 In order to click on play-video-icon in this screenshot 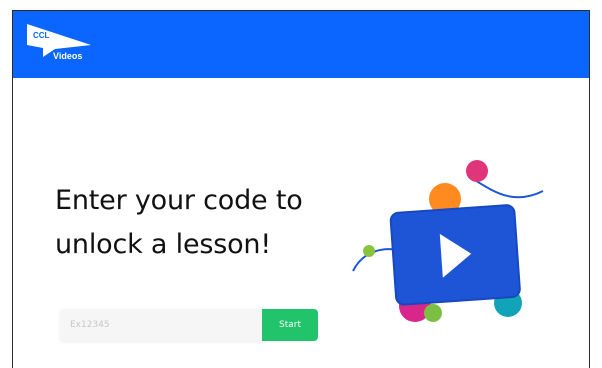, I will do `click(448, 241)`.